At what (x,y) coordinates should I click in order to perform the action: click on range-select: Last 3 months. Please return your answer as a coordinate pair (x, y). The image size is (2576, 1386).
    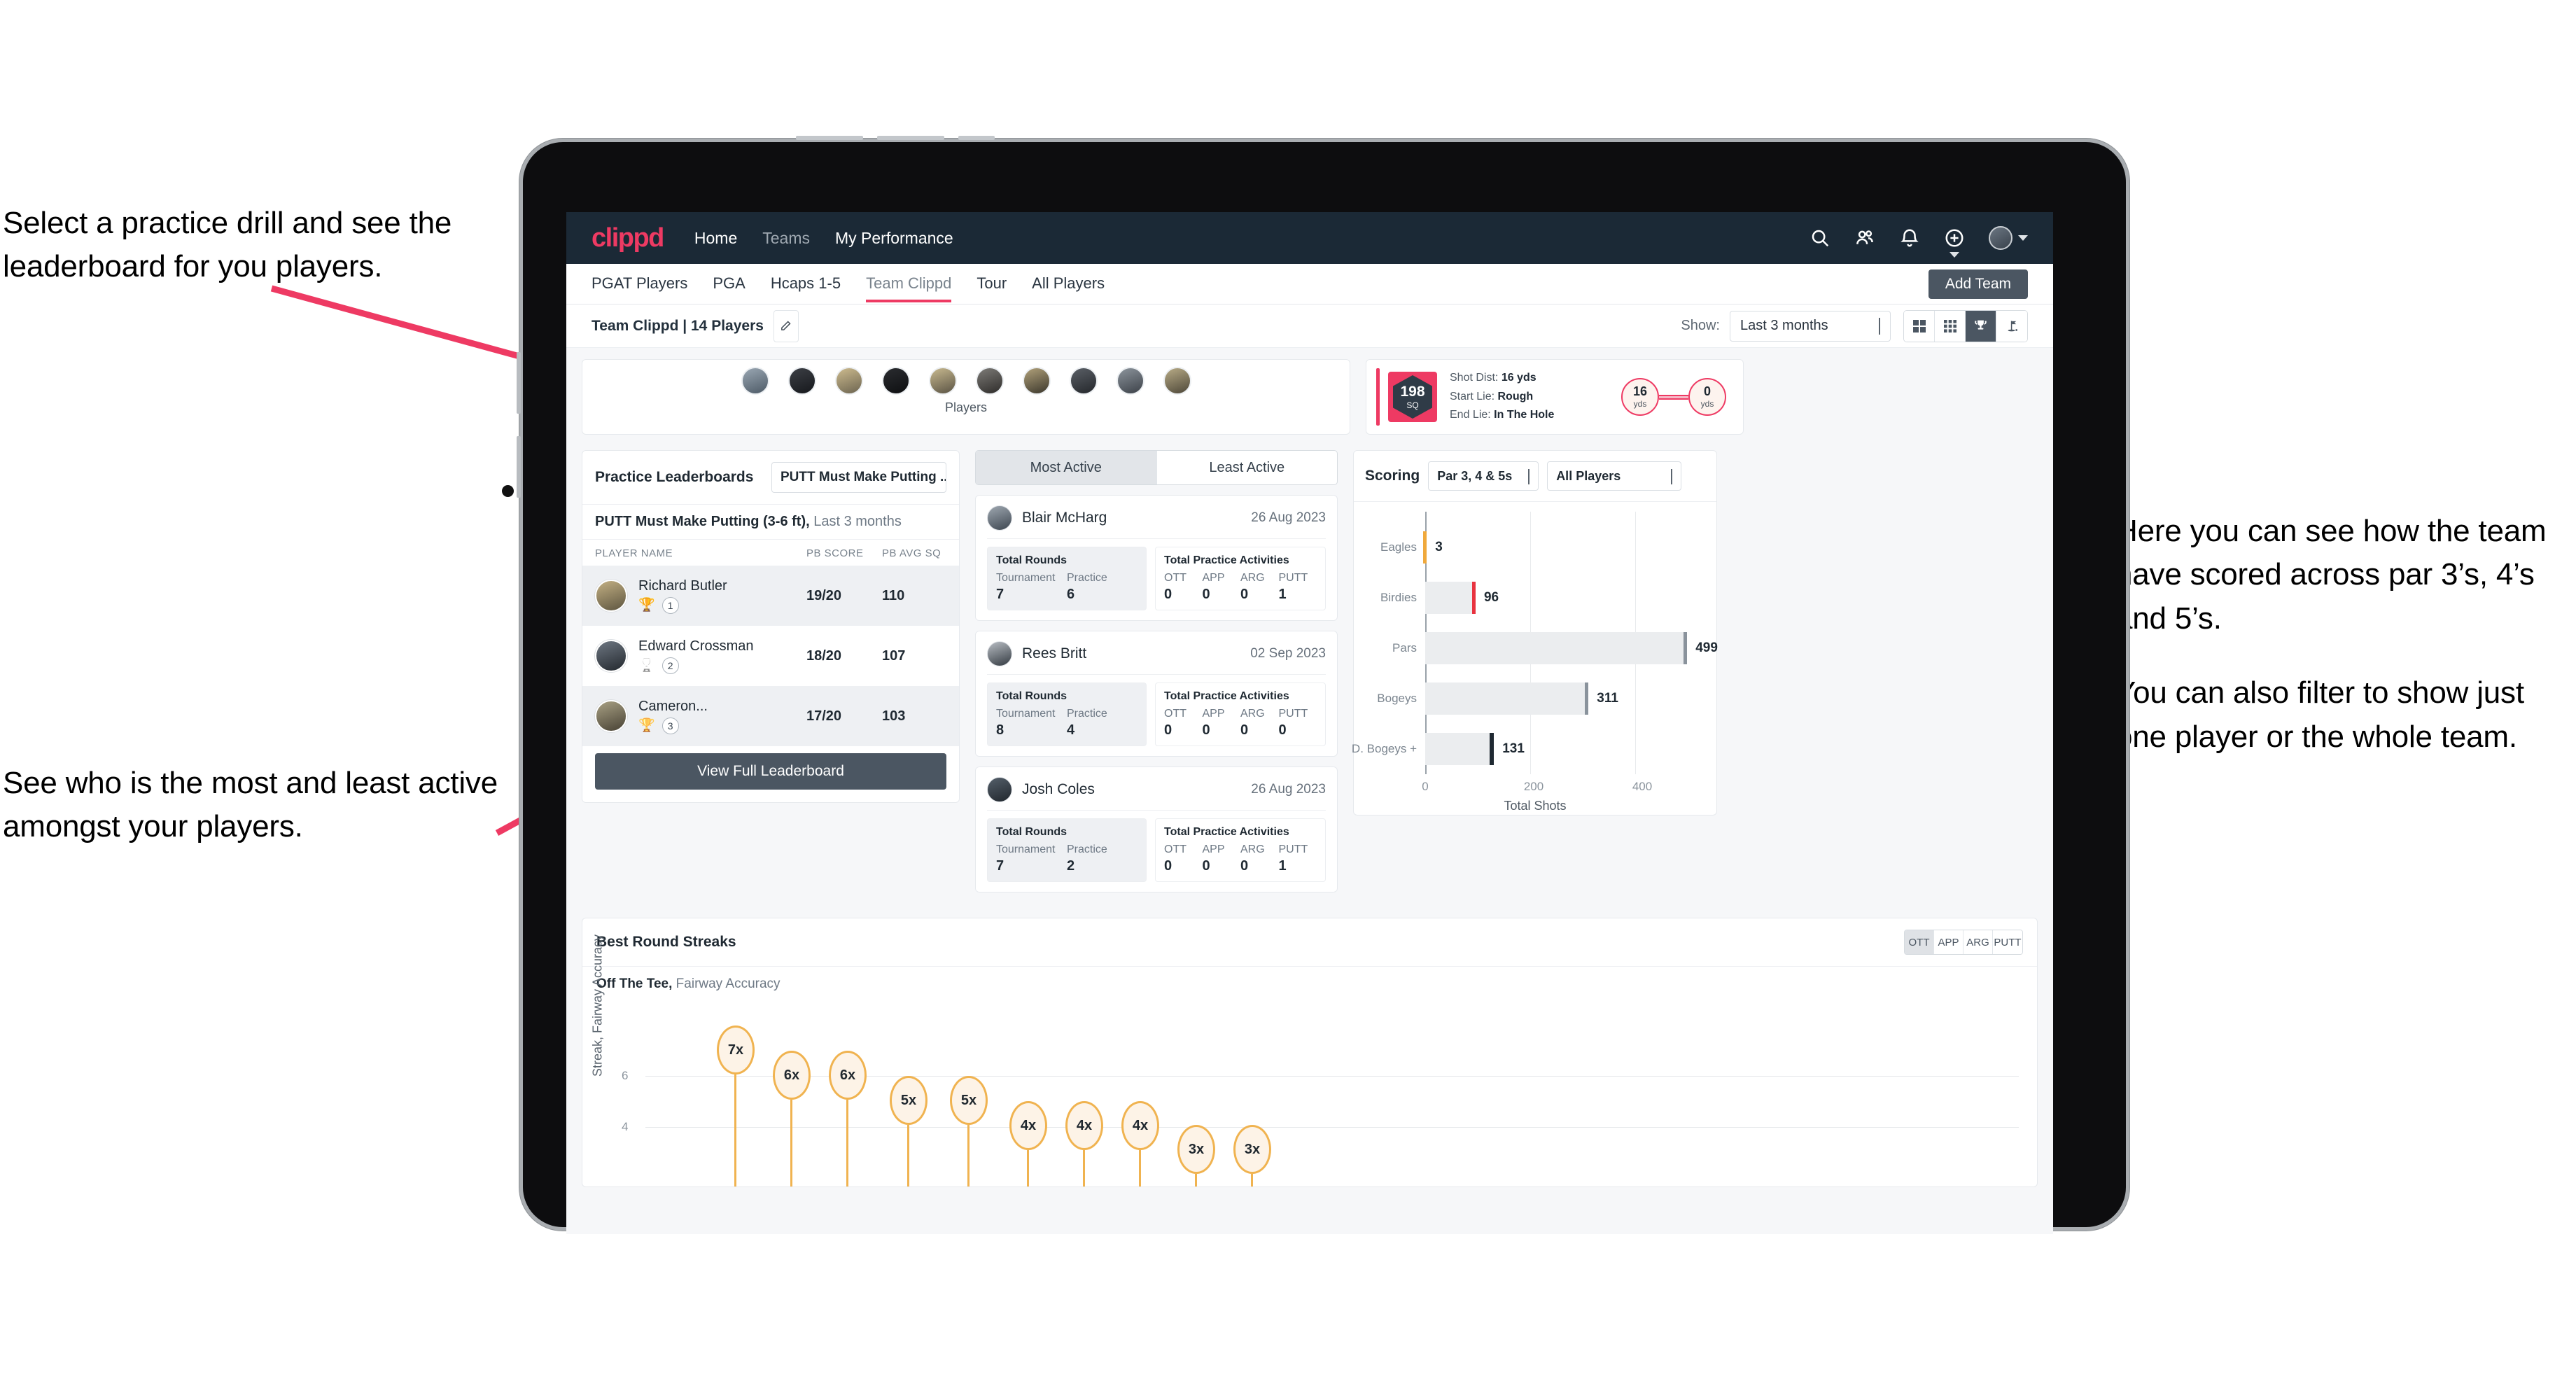
    Looking at the image, I should click on (1810, 326).